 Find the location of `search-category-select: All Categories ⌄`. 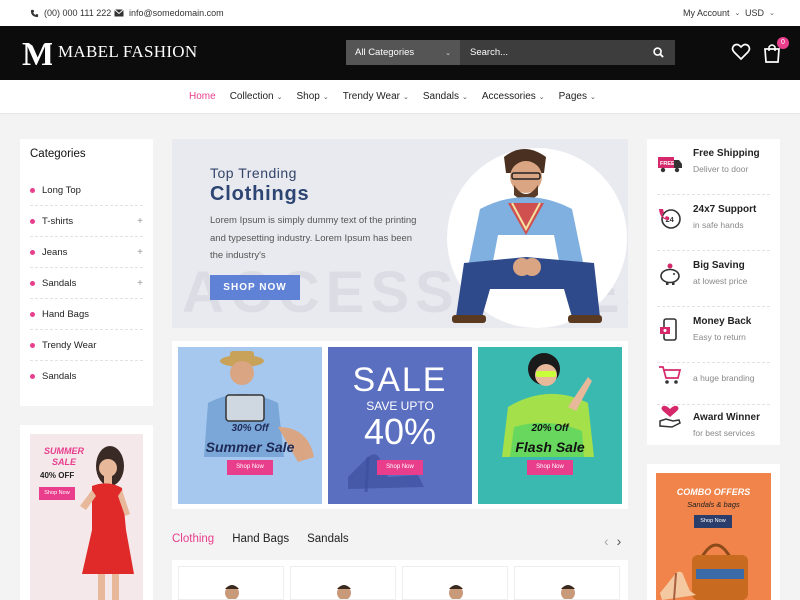

search-category-select: All Categories ⌄ is located at coordinates (403, 52).